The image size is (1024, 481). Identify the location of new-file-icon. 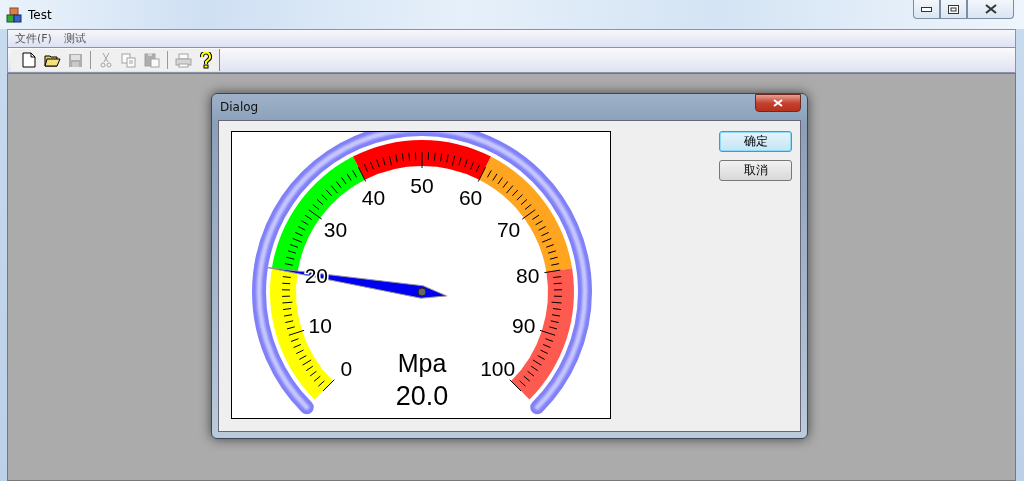
(29, 60).